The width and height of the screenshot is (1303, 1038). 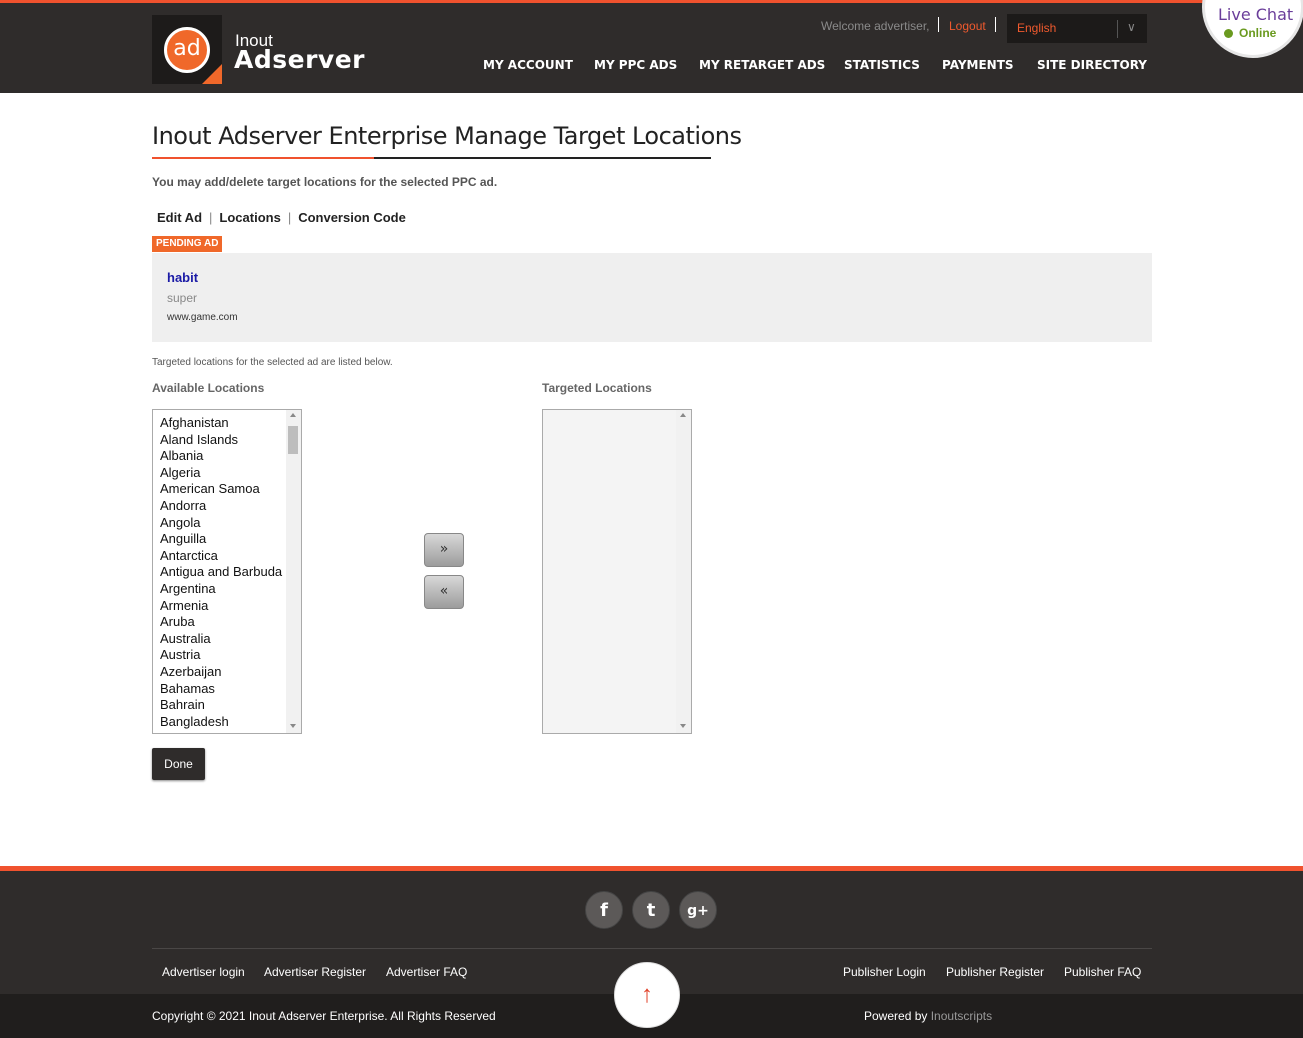 I want to click on logo-text-big: Adserver, so click(x=299, y=59).